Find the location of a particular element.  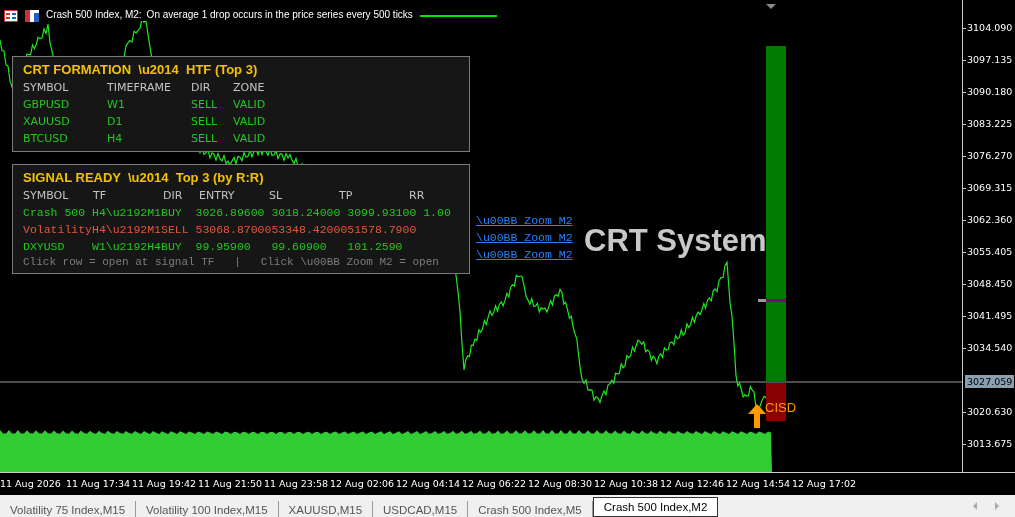

time-label: 12 Aug 06:22 is located at coordinates (495, 484).